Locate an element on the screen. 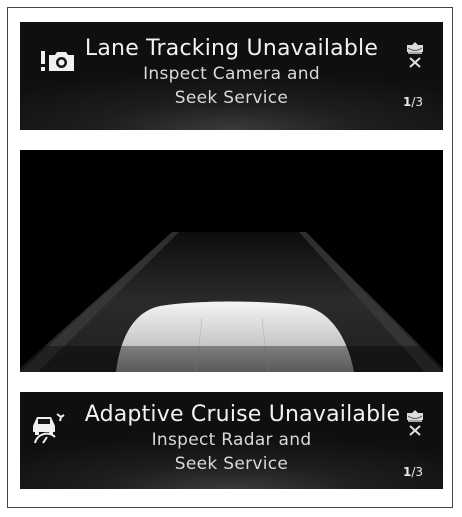 The height and width of the screenshot is (517, 462). alert-title: Adaptive Cruise Unavailable is located at coordinates (242, 414).